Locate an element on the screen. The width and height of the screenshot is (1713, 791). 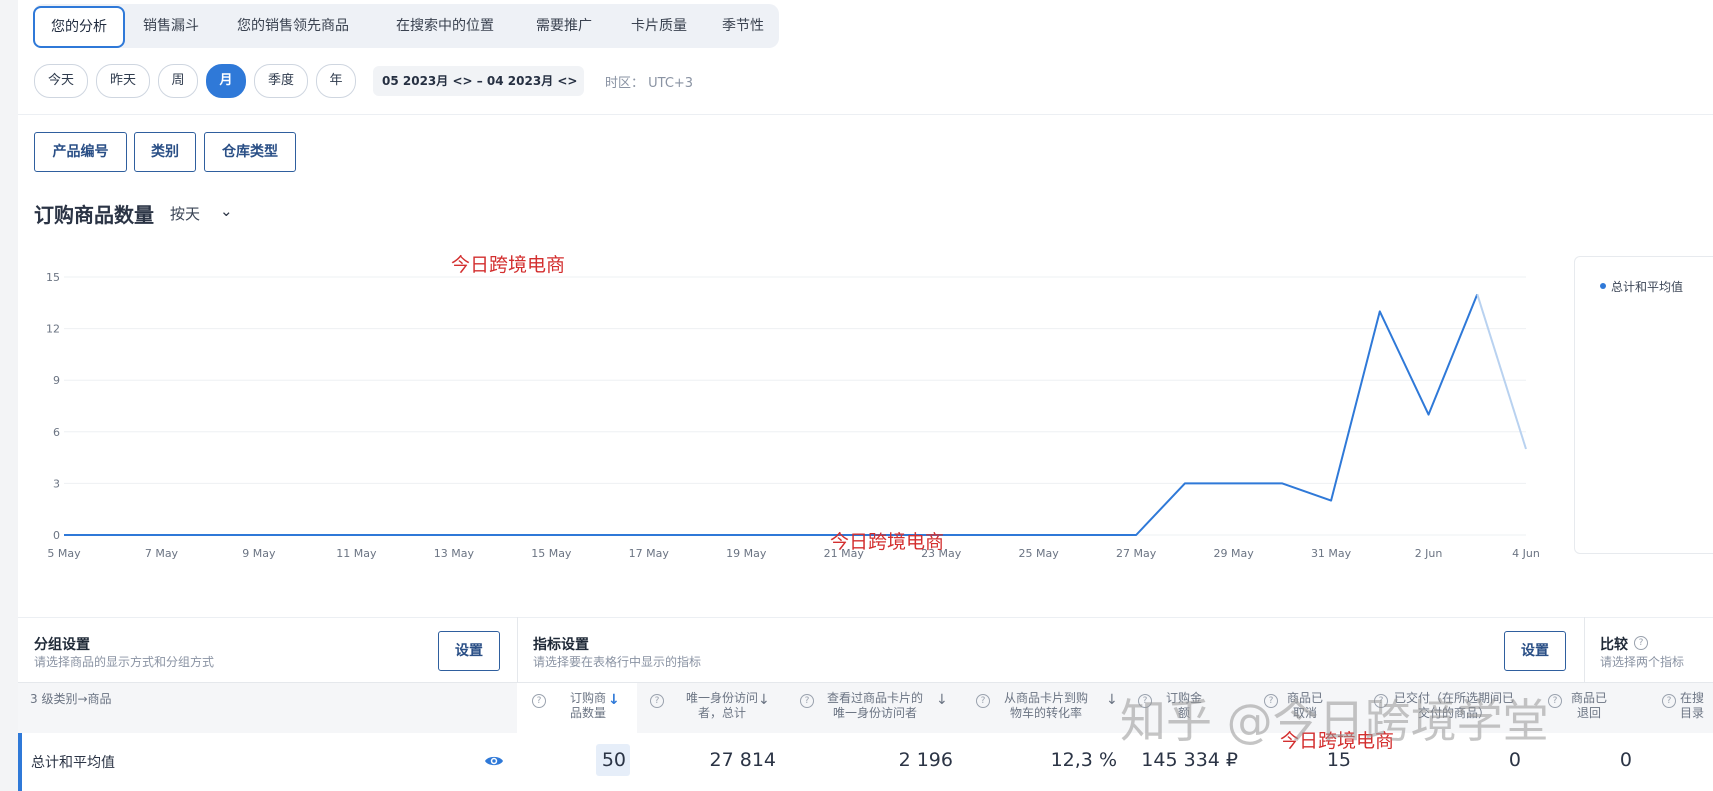
tab-your-analytics: 您的分析 is located at coordinates (79, 27).